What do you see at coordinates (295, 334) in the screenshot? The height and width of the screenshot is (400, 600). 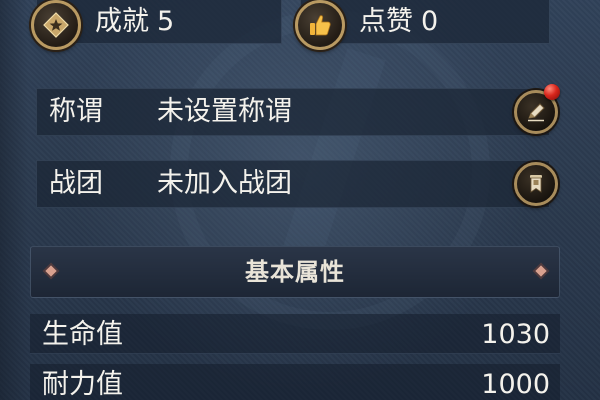 I see `attribute-row: 生命值 1030` at bounding box center [295, 334].